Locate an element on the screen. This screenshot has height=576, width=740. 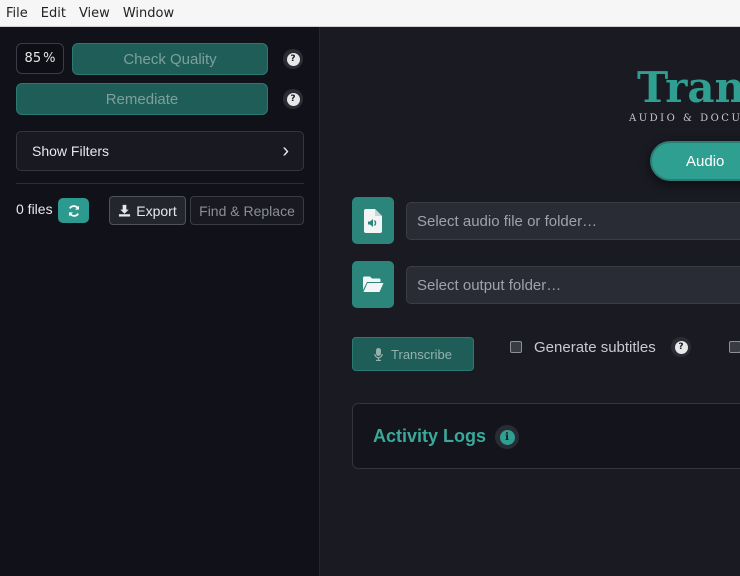
select-audio-button is located at coordinates (373, 220).